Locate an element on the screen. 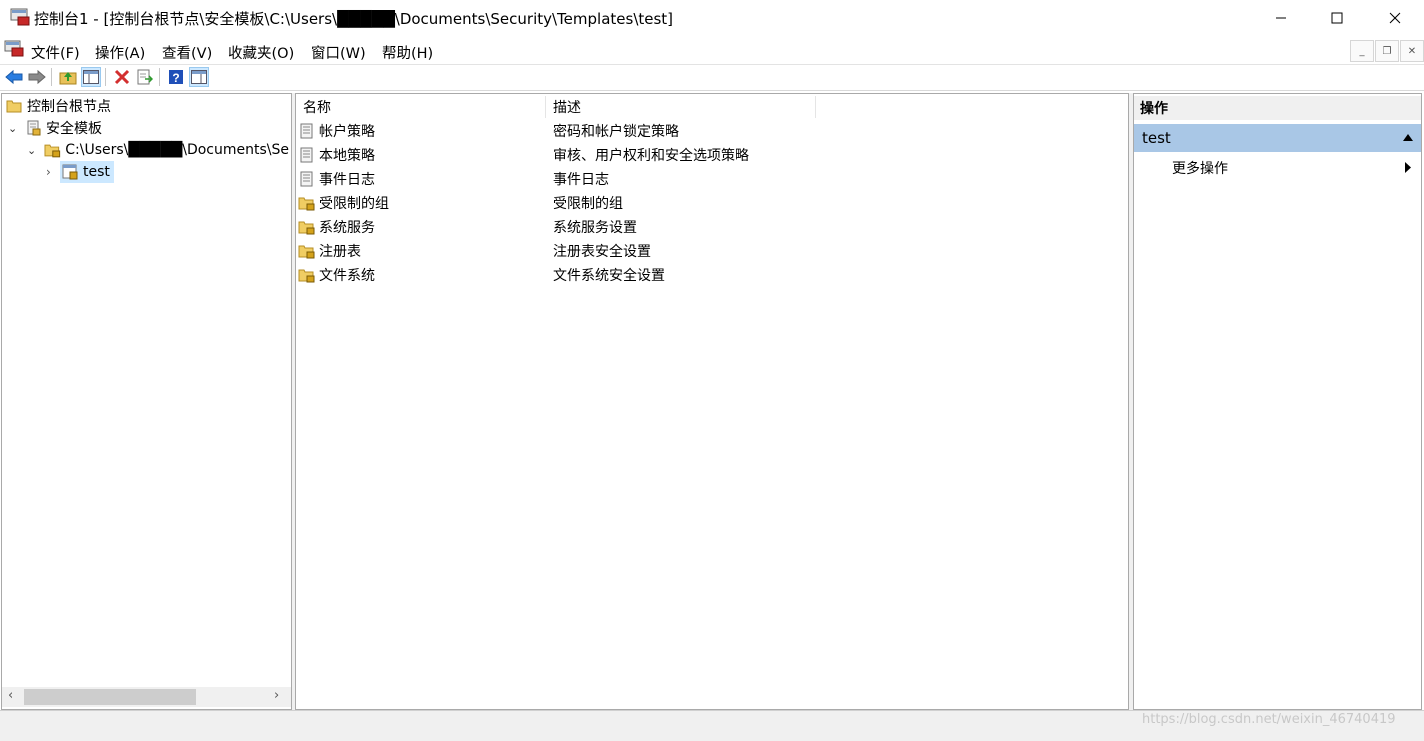 Image resolution: width=1424 pixels, height=741 pixels. help-icon: ? is located at coordinates (176, 77).